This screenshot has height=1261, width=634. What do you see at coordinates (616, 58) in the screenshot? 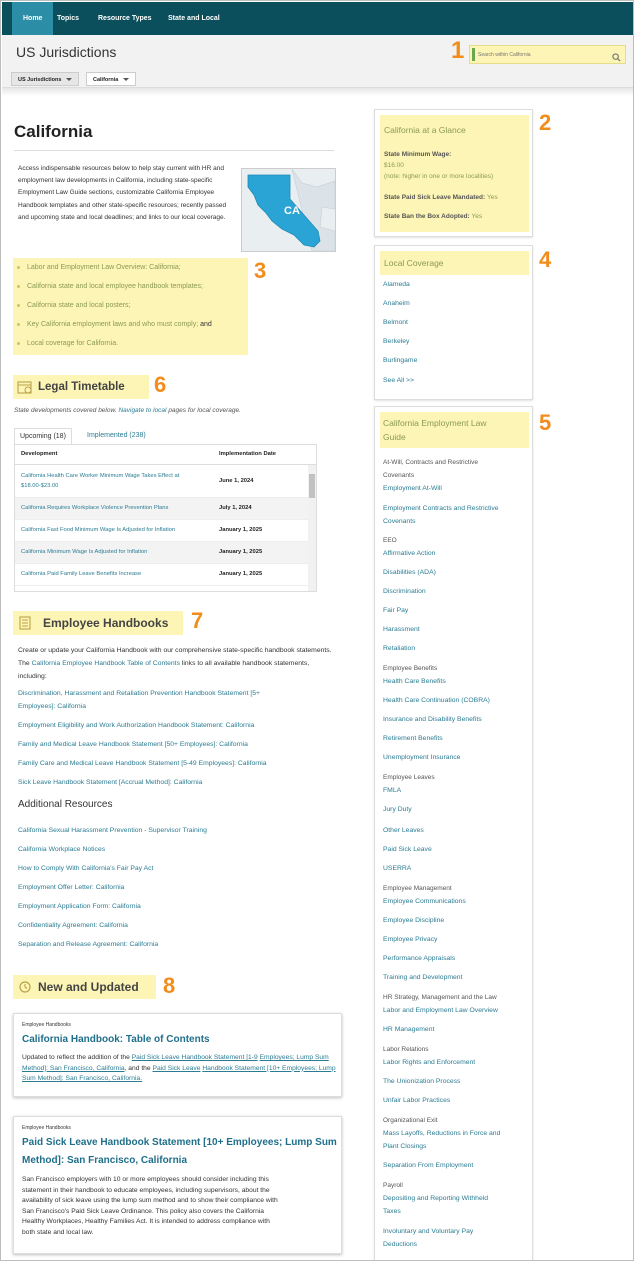
I see `search-icon` at bounding box center [616, 58].